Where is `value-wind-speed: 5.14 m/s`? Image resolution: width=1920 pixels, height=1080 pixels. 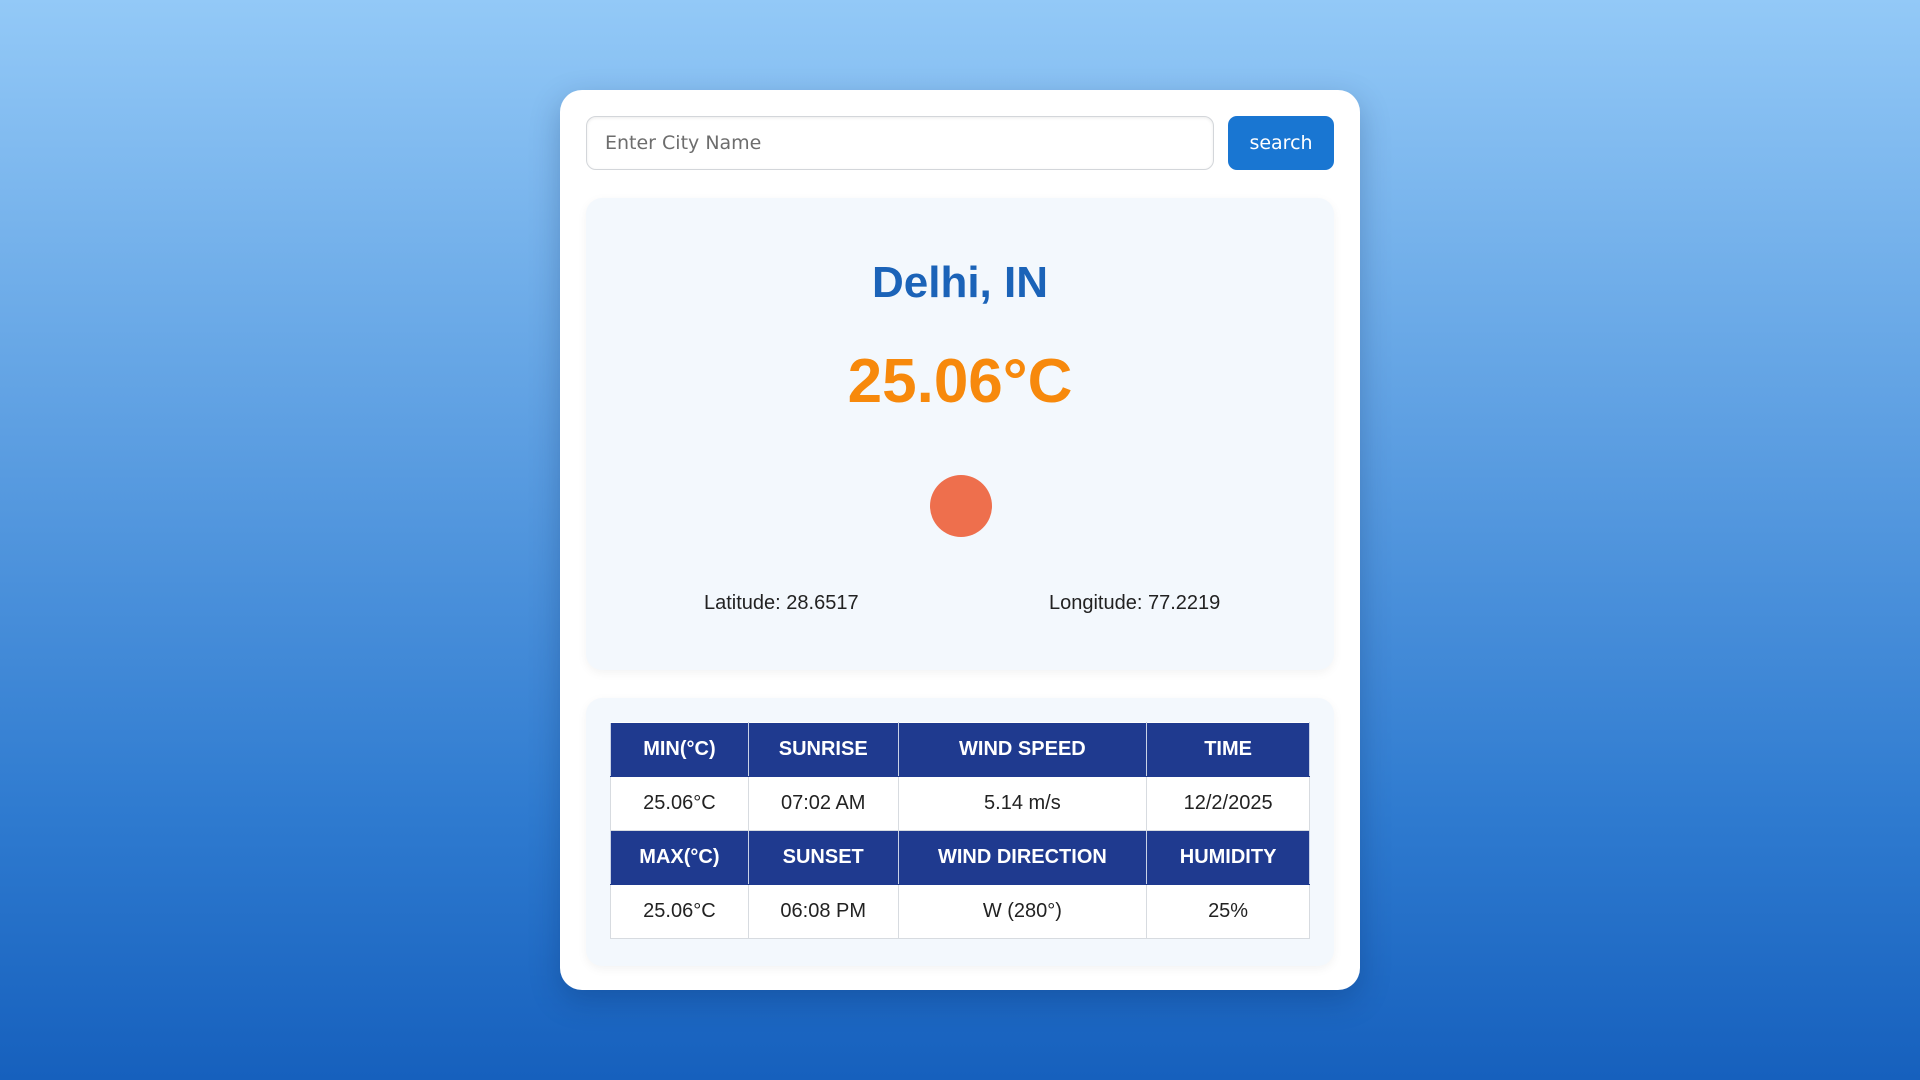
value-wind-speed: 5.14 m/s is located at coordinates (1022, 803).